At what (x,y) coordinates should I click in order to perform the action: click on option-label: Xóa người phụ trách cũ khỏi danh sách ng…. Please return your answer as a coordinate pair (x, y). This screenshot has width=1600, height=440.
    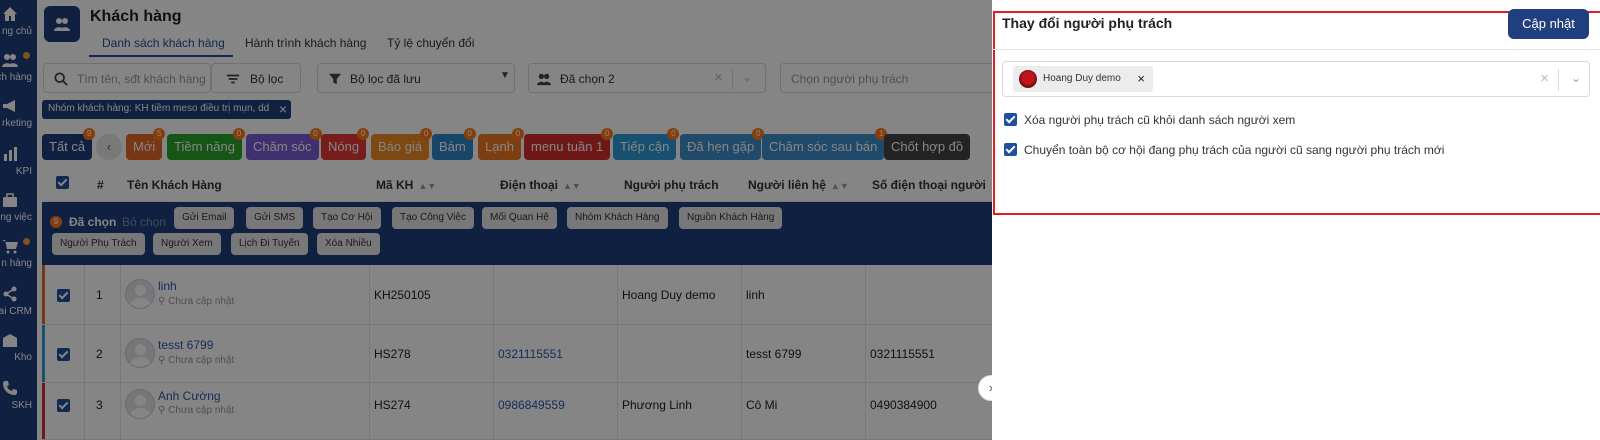
    Looking at the image, I should click on (1160, 120).